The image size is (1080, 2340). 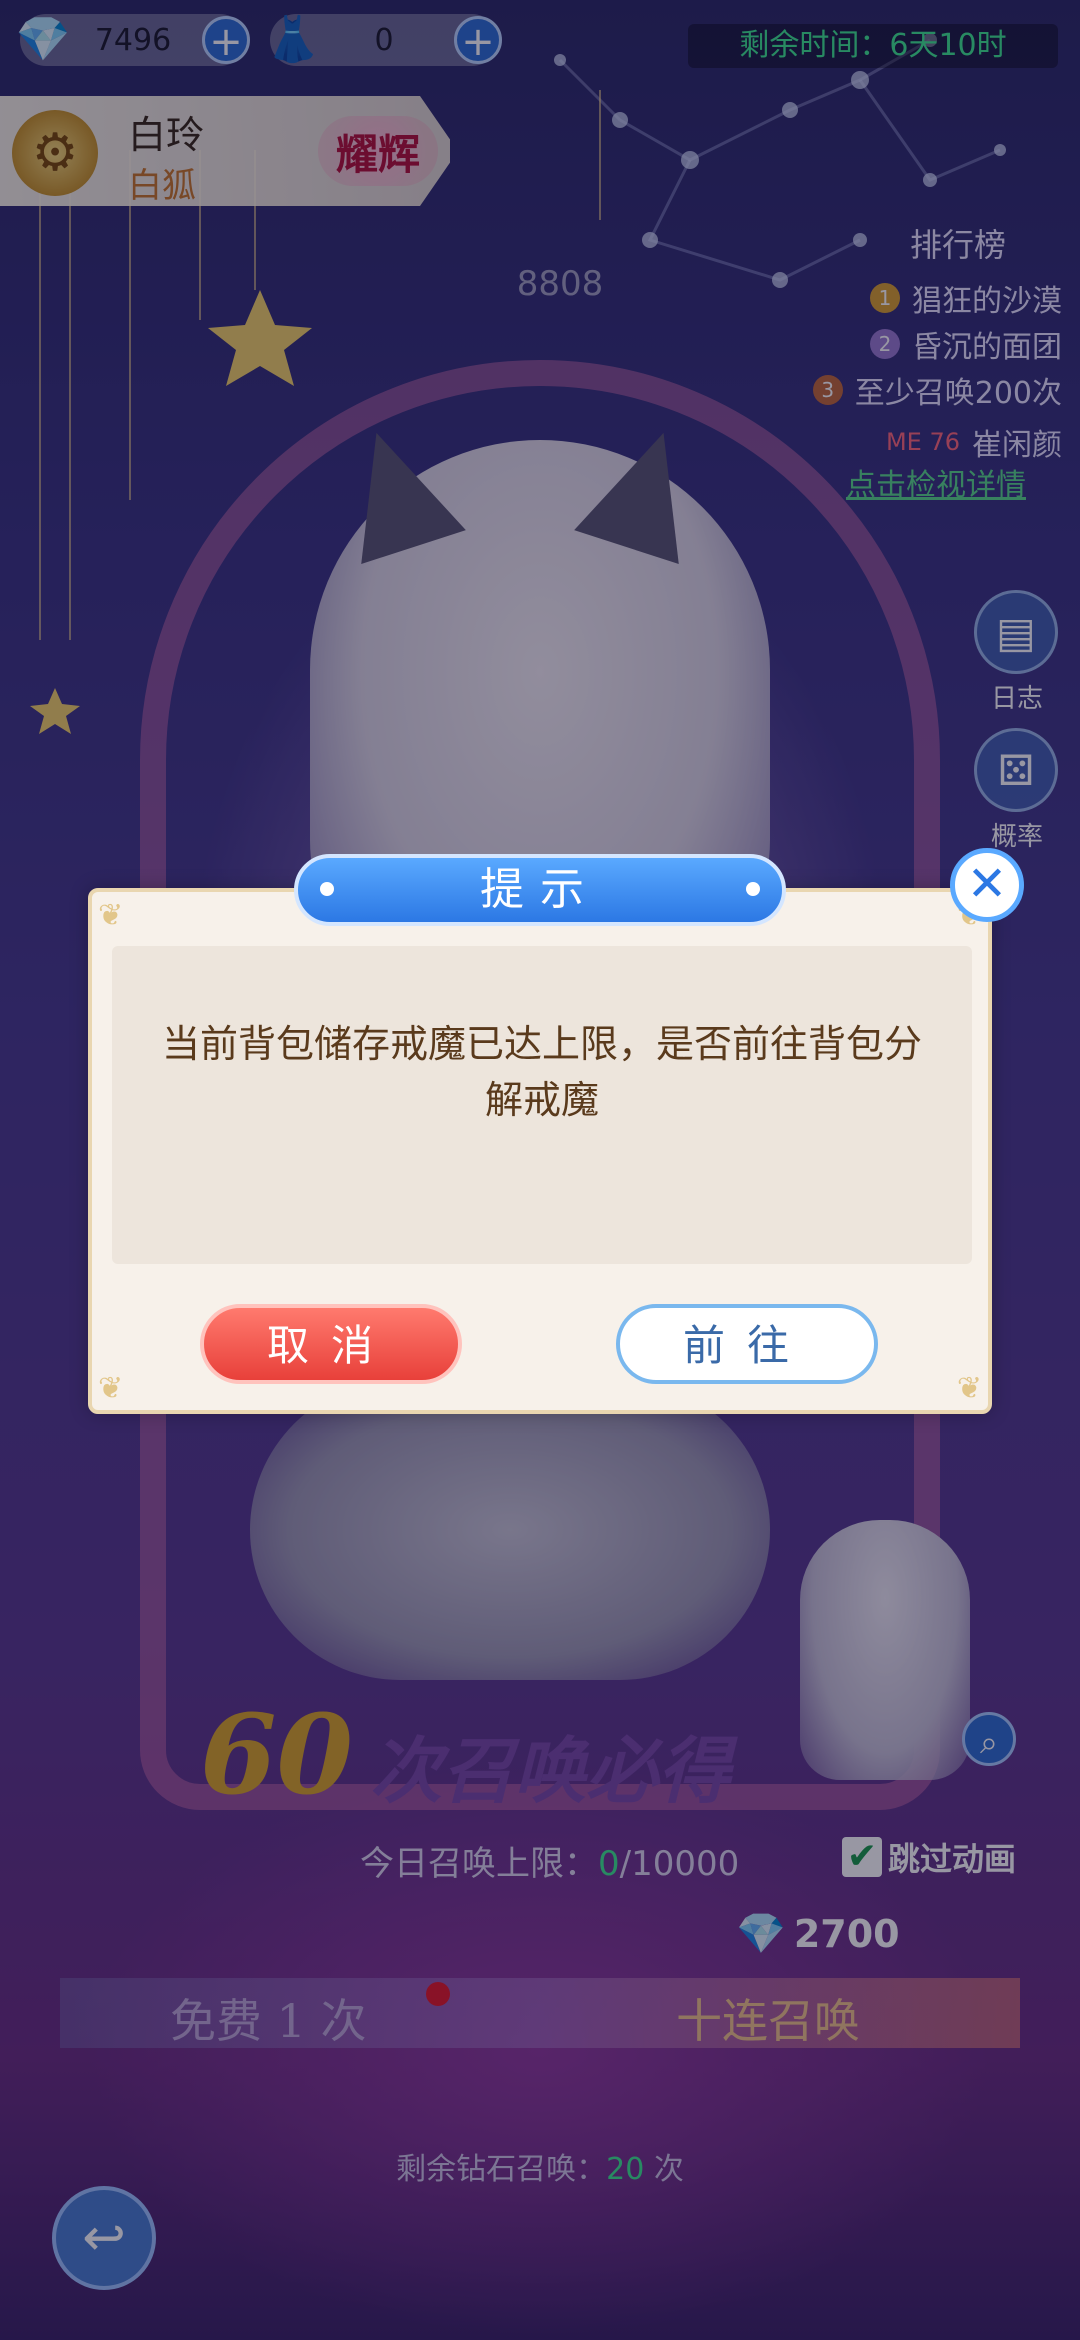 I want to click on dialog-title-text: 提示, so click(x=540, y=889).